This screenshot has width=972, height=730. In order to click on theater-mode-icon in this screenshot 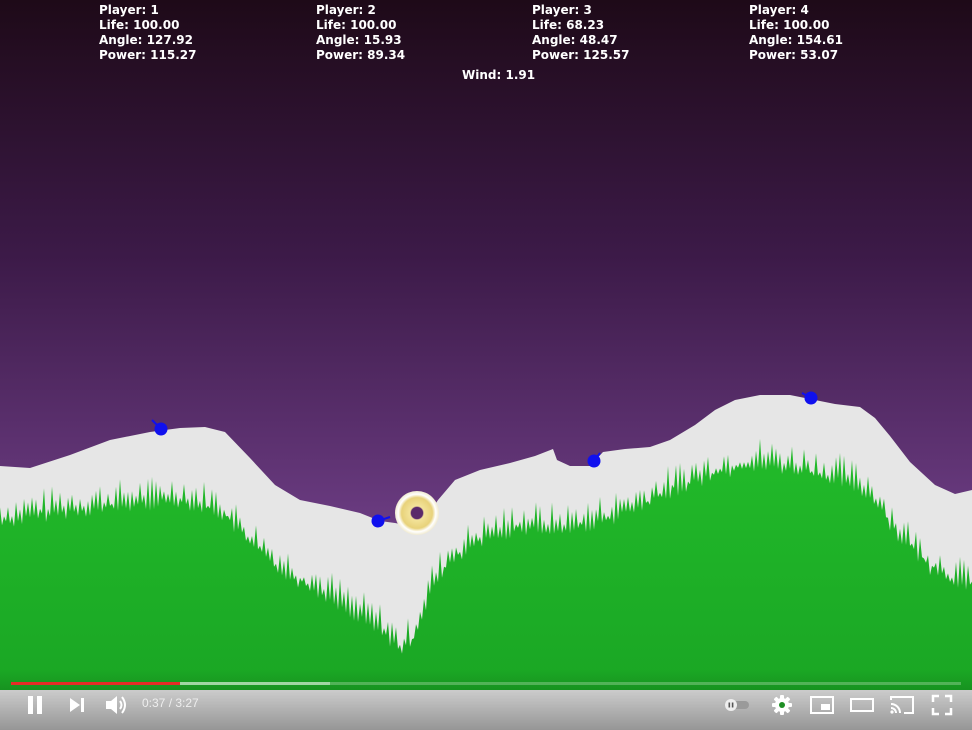, I will do `click(862, 705)`.